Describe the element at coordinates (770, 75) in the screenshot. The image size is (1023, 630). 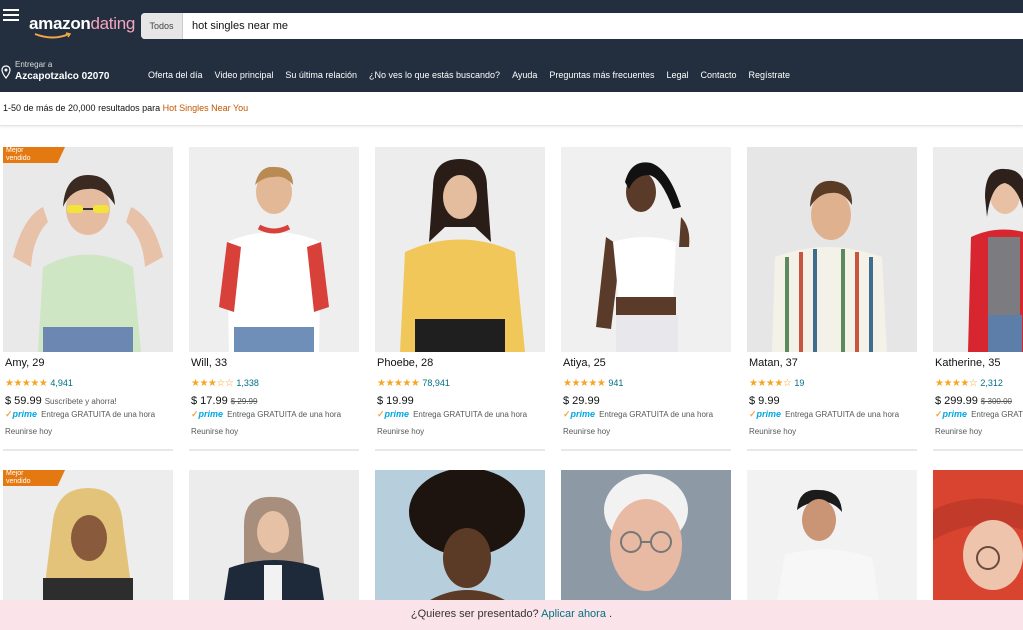
I see `nav-link-register: Regístrate` at that location.